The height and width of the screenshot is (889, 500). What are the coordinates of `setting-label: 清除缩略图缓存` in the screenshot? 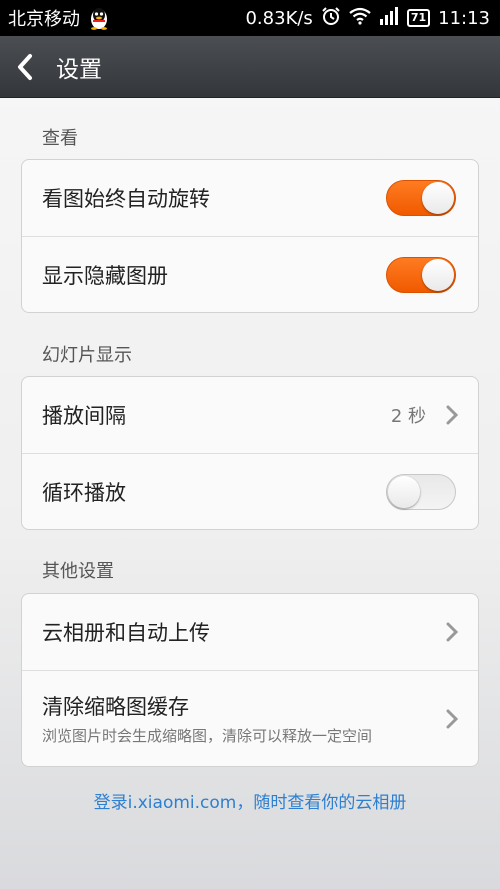 It's located at (115, 706).